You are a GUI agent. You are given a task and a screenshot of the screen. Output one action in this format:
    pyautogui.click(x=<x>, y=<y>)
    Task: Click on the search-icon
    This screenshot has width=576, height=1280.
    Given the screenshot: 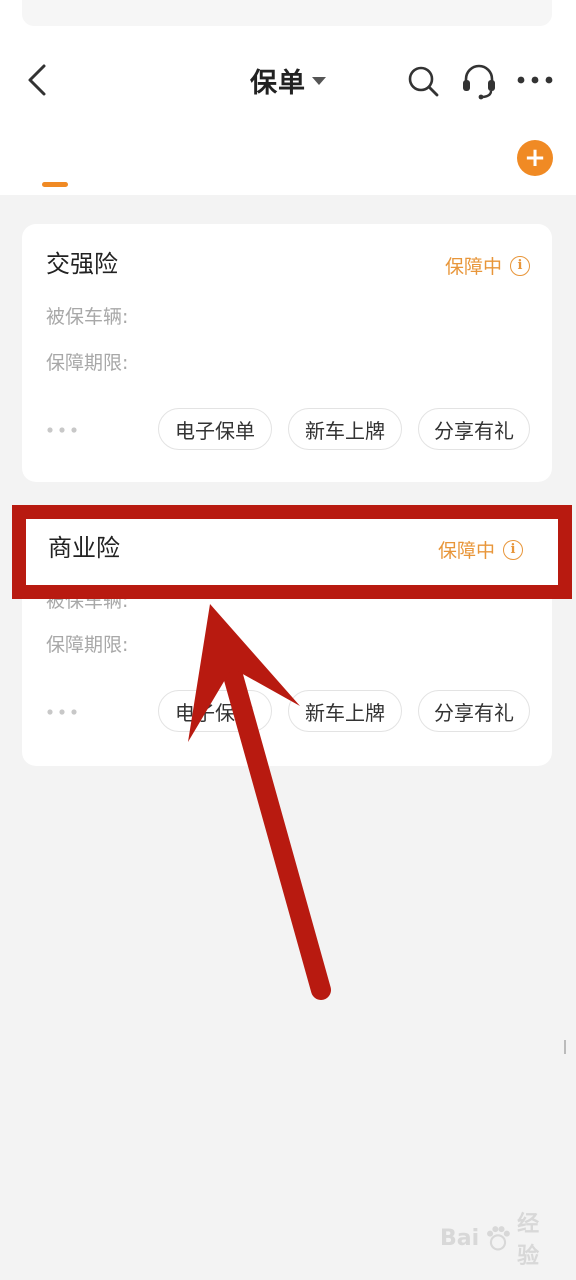 What is the action you would take?
    pyautogui.click(x=423, y=81)
    